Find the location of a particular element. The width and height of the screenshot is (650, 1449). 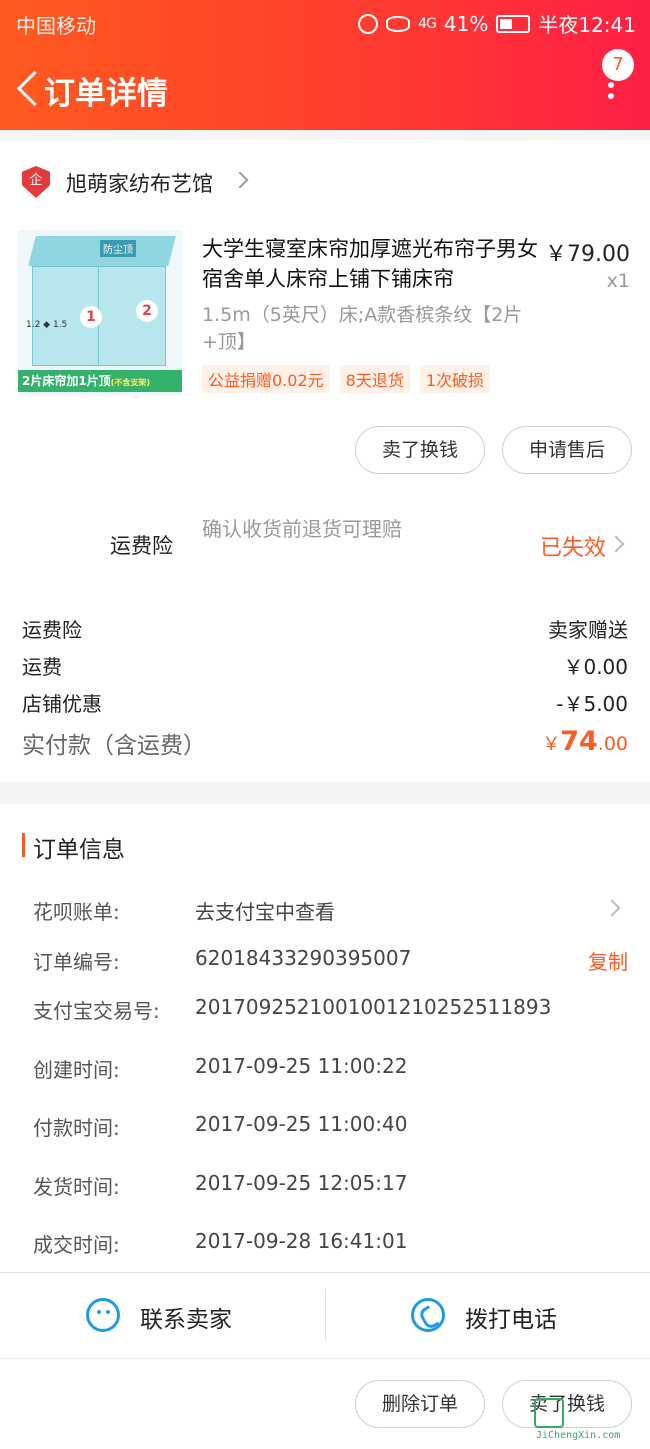

summary-row-insurance: 运费险 卖家赠送 is located at coordinates (325, 631).